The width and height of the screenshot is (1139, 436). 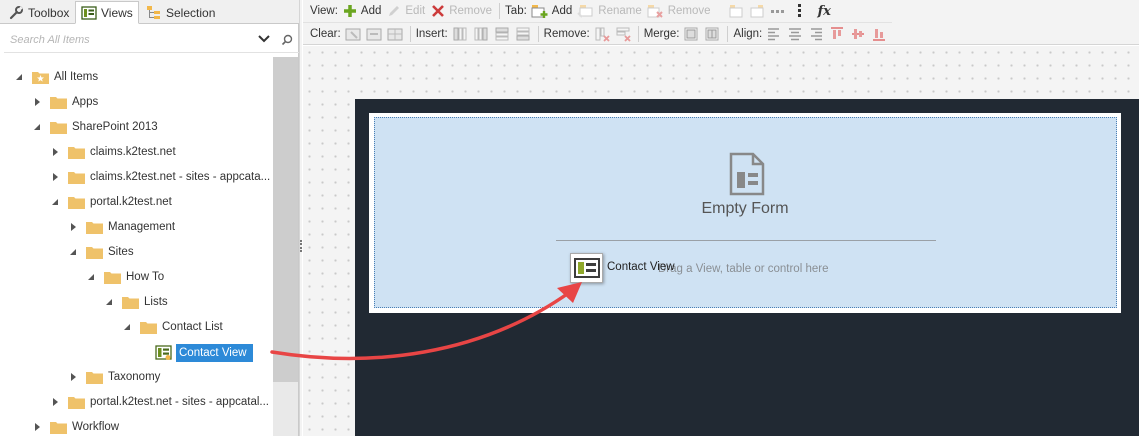 I want to click on align-middle-icon, so click(x=858, y=34).